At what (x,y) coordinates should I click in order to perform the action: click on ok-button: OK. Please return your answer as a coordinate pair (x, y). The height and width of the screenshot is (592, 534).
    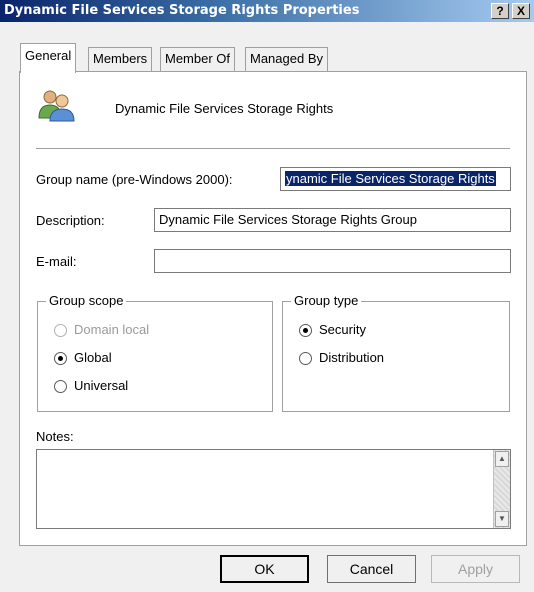
    Looking at the image, I should click on (264, 569).